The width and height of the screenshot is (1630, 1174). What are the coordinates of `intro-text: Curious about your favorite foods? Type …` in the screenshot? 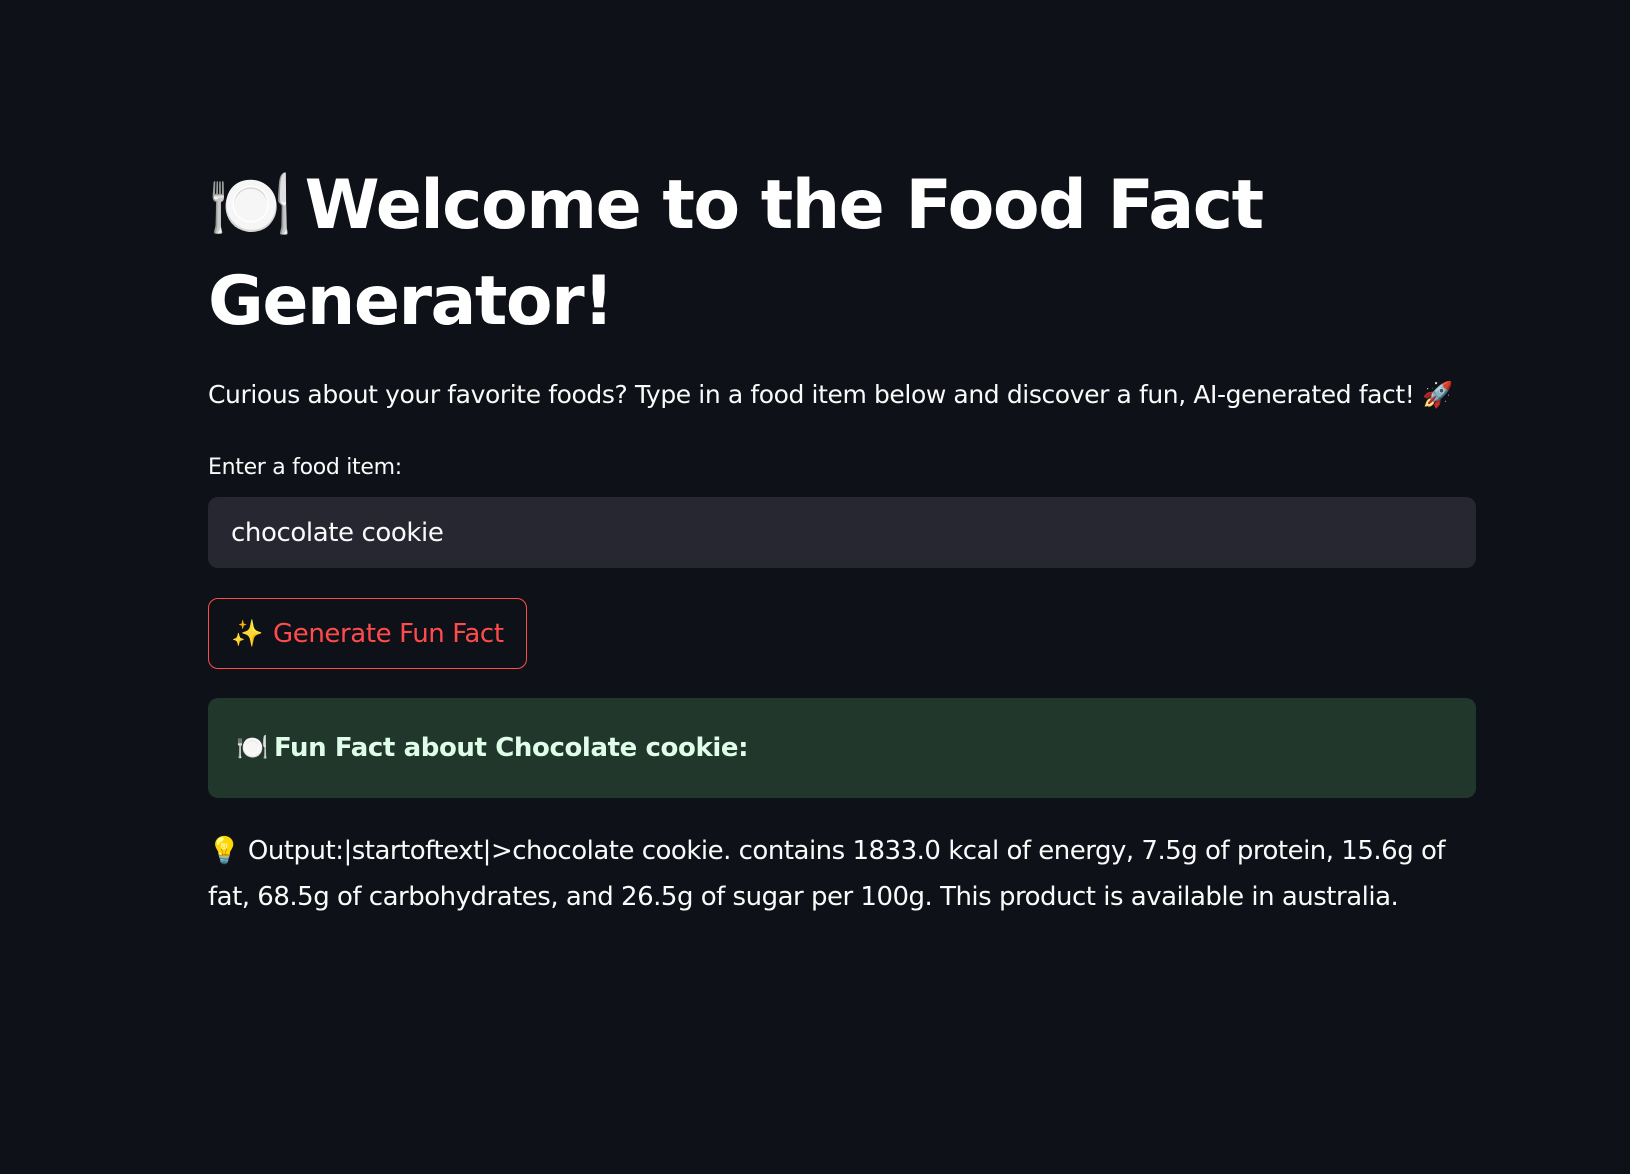 It's located at (830, 394).